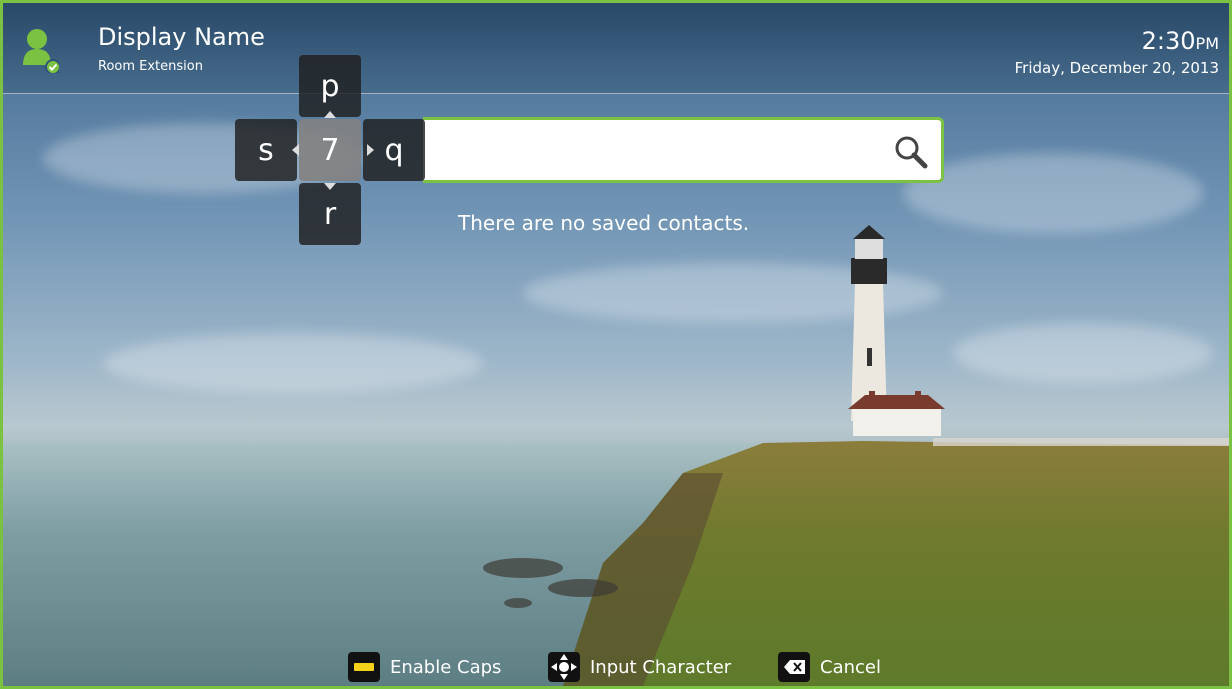  What do you see at coordinates (330, 86) in the screenshot?
I see `char-key-up: p` at bounding box center [330, 86].